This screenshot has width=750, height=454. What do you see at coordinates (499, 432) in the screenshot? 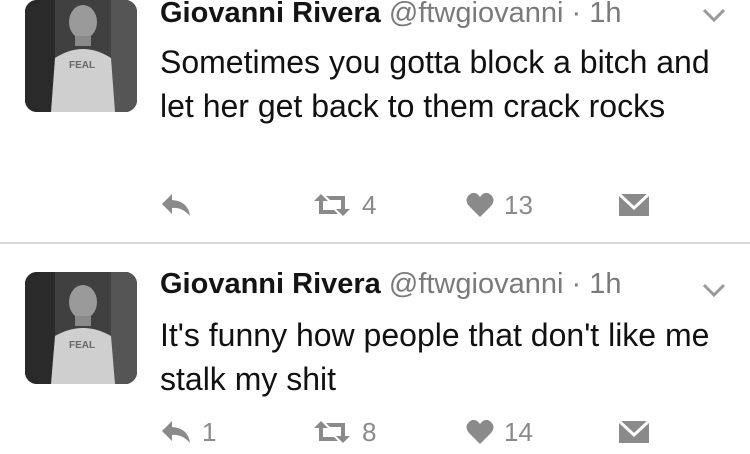
I see `like-button: 14` at bounding box center [499, 432].